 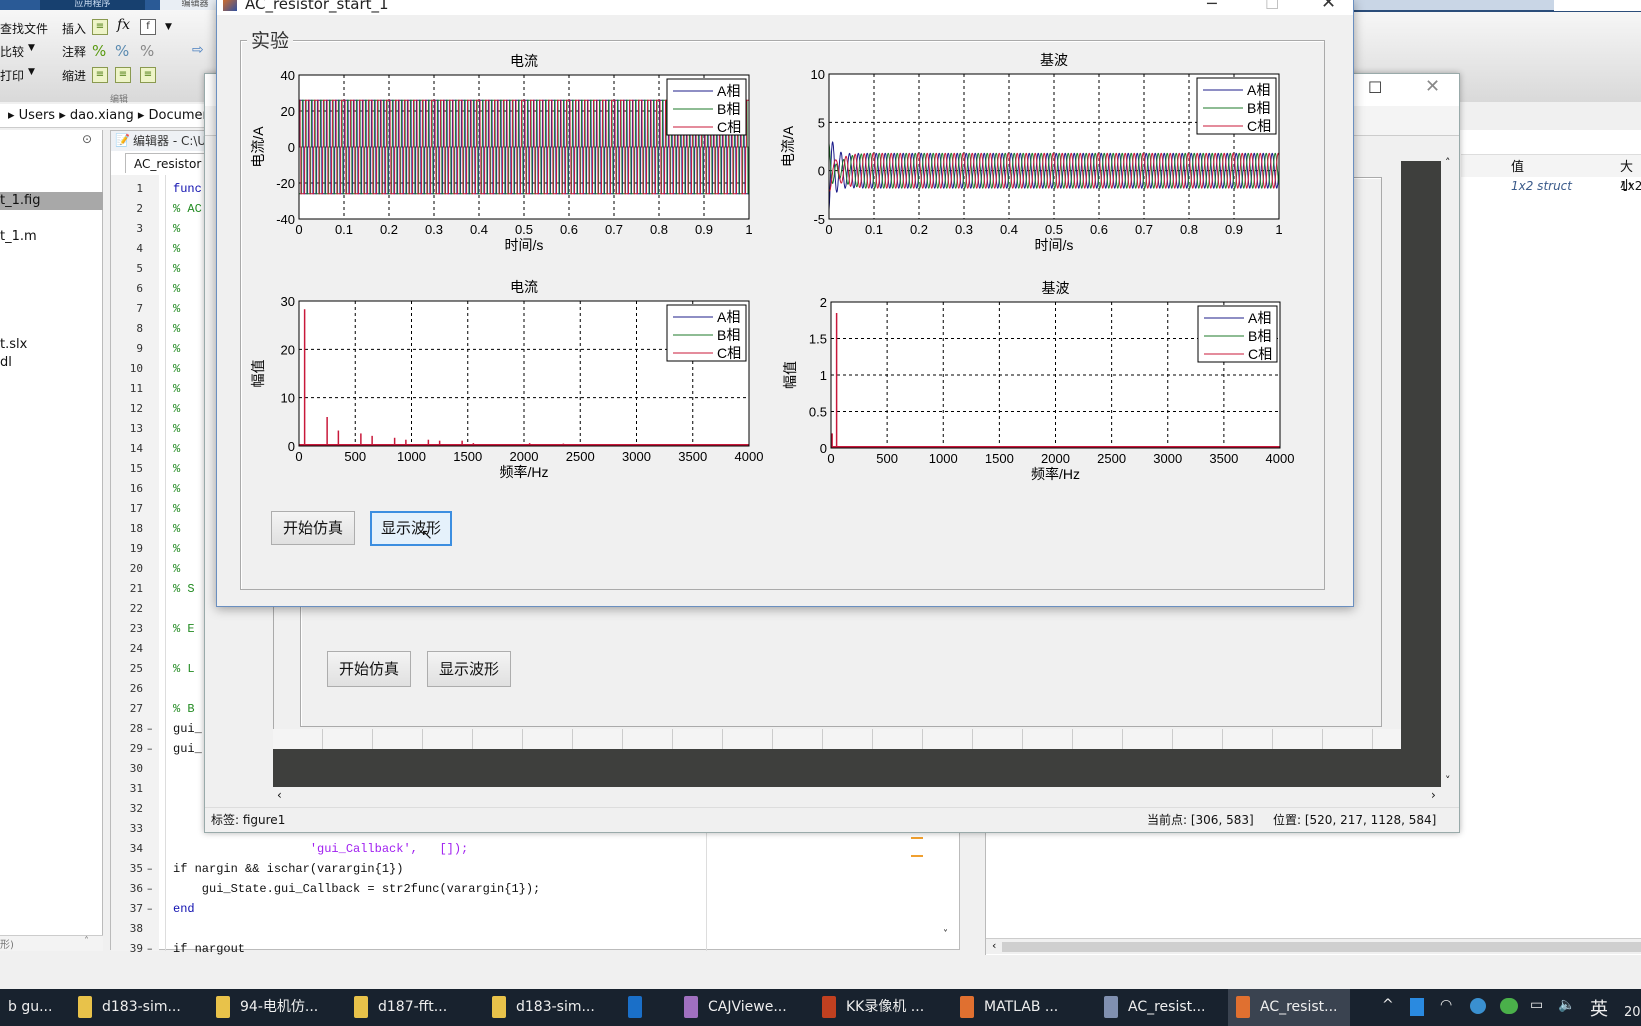 What do you see at coordinates (1433, 795) in the screenshot?
I see `scroll-right-icon: ›` at bounding box center [1433, 795].